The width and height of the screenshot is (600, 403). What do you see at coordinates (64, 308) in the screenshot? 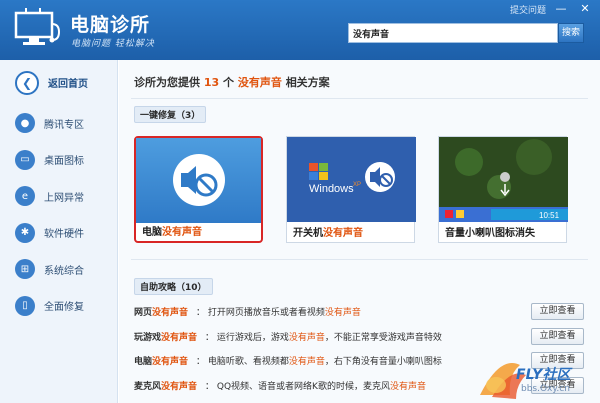
I see `sidebar-item-label: 全面修复` at bounding box center [64, 308].